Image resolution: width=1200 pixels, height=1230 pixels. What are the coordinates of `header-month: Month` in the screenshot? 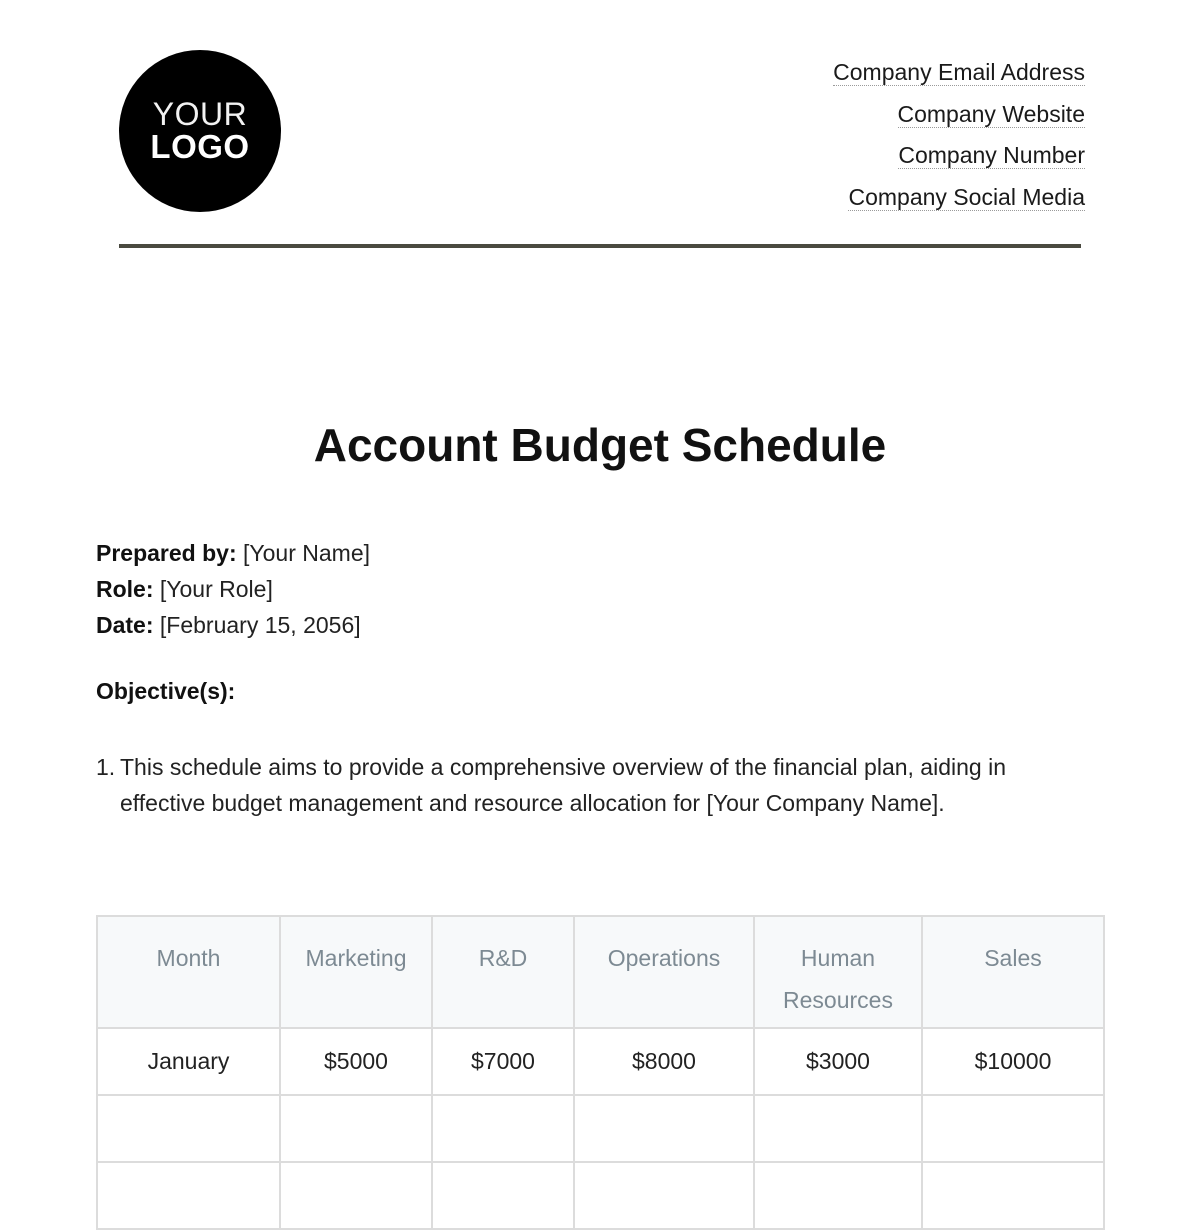 It's located at (188, 972).